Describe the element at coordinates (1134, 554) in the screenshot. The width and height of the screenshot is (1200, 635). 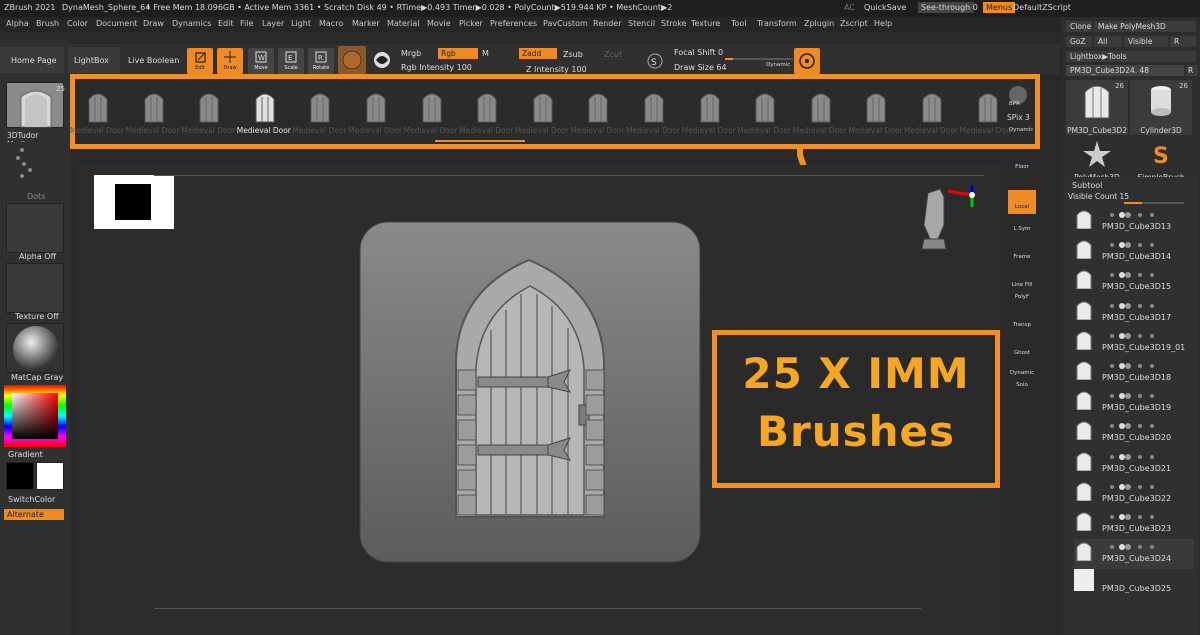
I see `subtool-row: PM3D_Cube3D24` at that location.